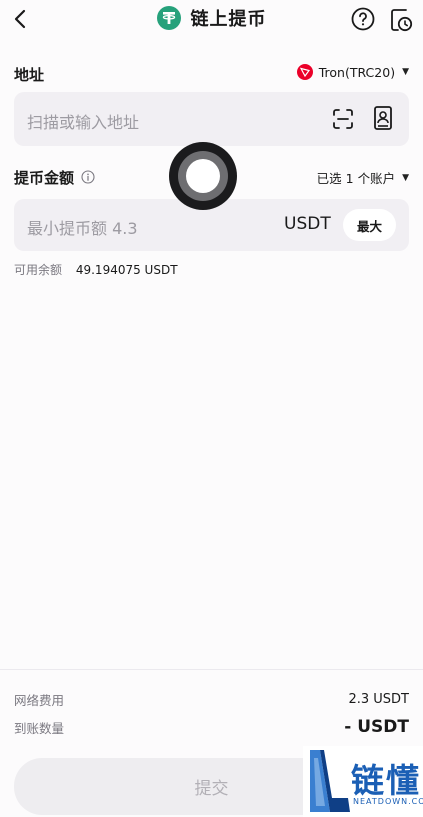 The height and width of the screenshot is (817, 423). What do you see at coordinates (38, 270) in the screenshot?
I see `balance-label: 可用余额` at bounding box center [38, 270].